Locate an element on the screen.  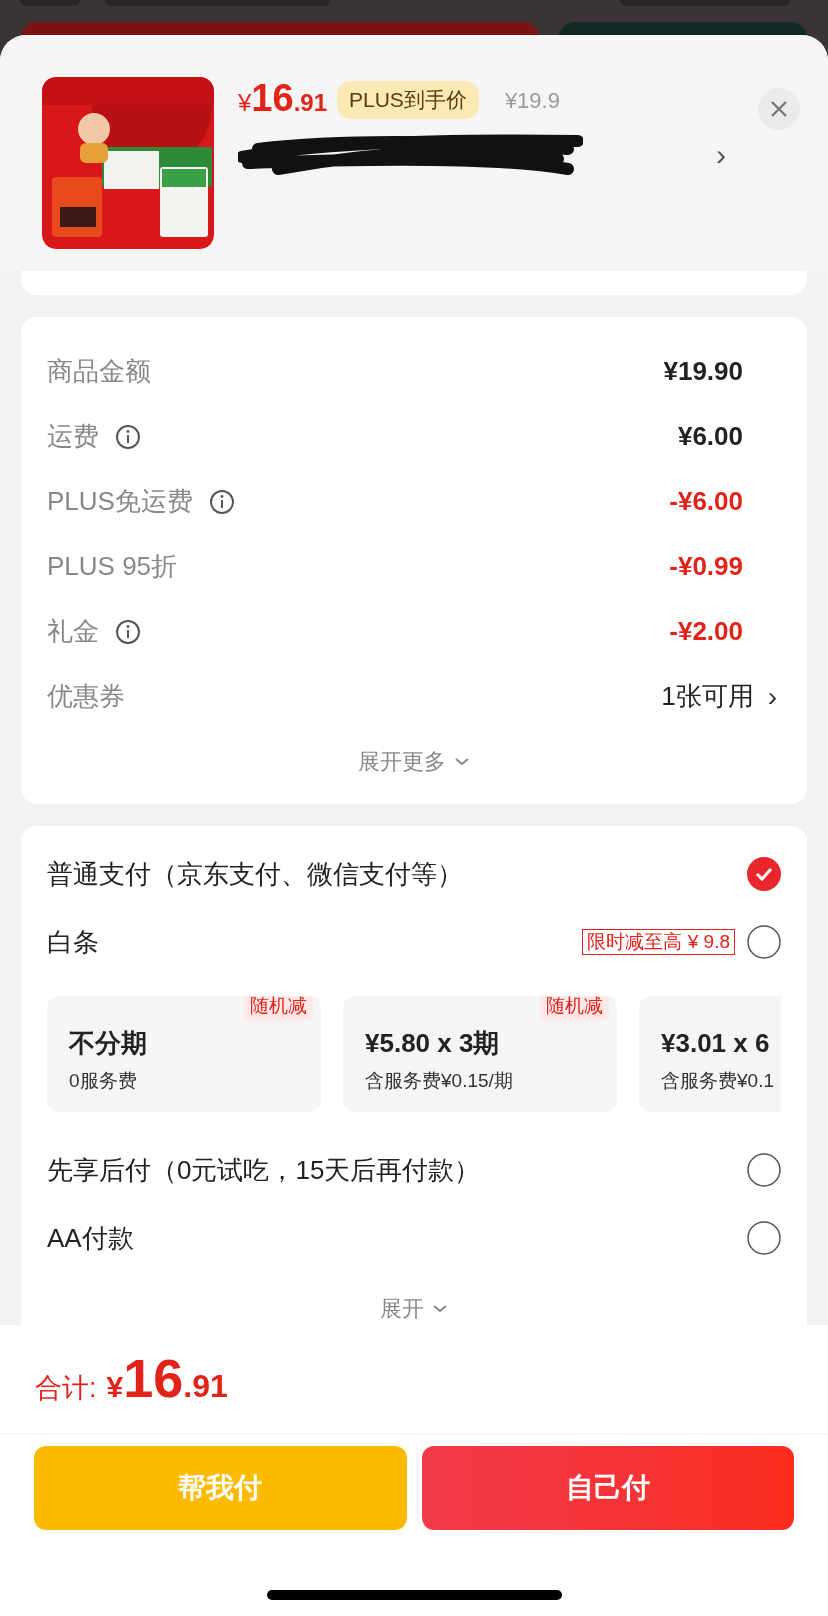
fee-value: ¥19.90 is located at coordinates (703, 371).